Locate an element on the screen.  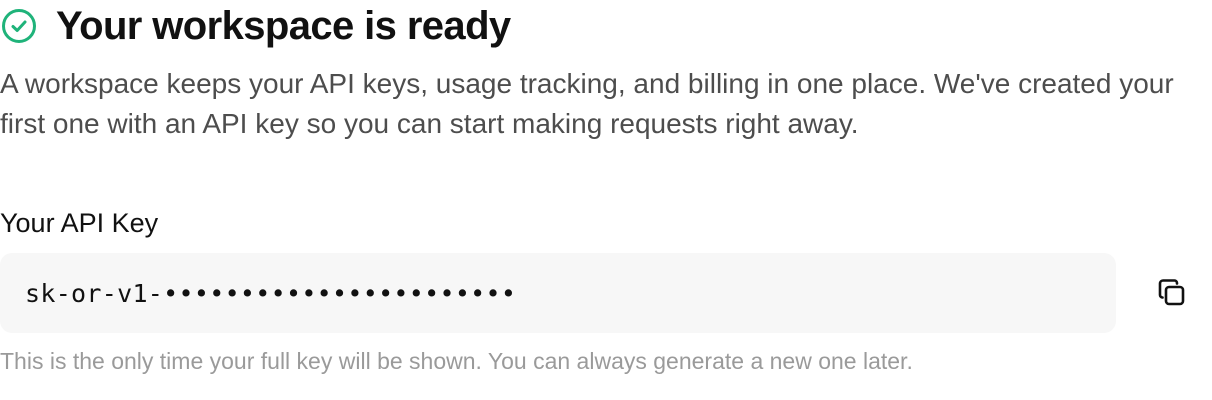
api-key-label: Your API Key is located at coordinates (79, 223).